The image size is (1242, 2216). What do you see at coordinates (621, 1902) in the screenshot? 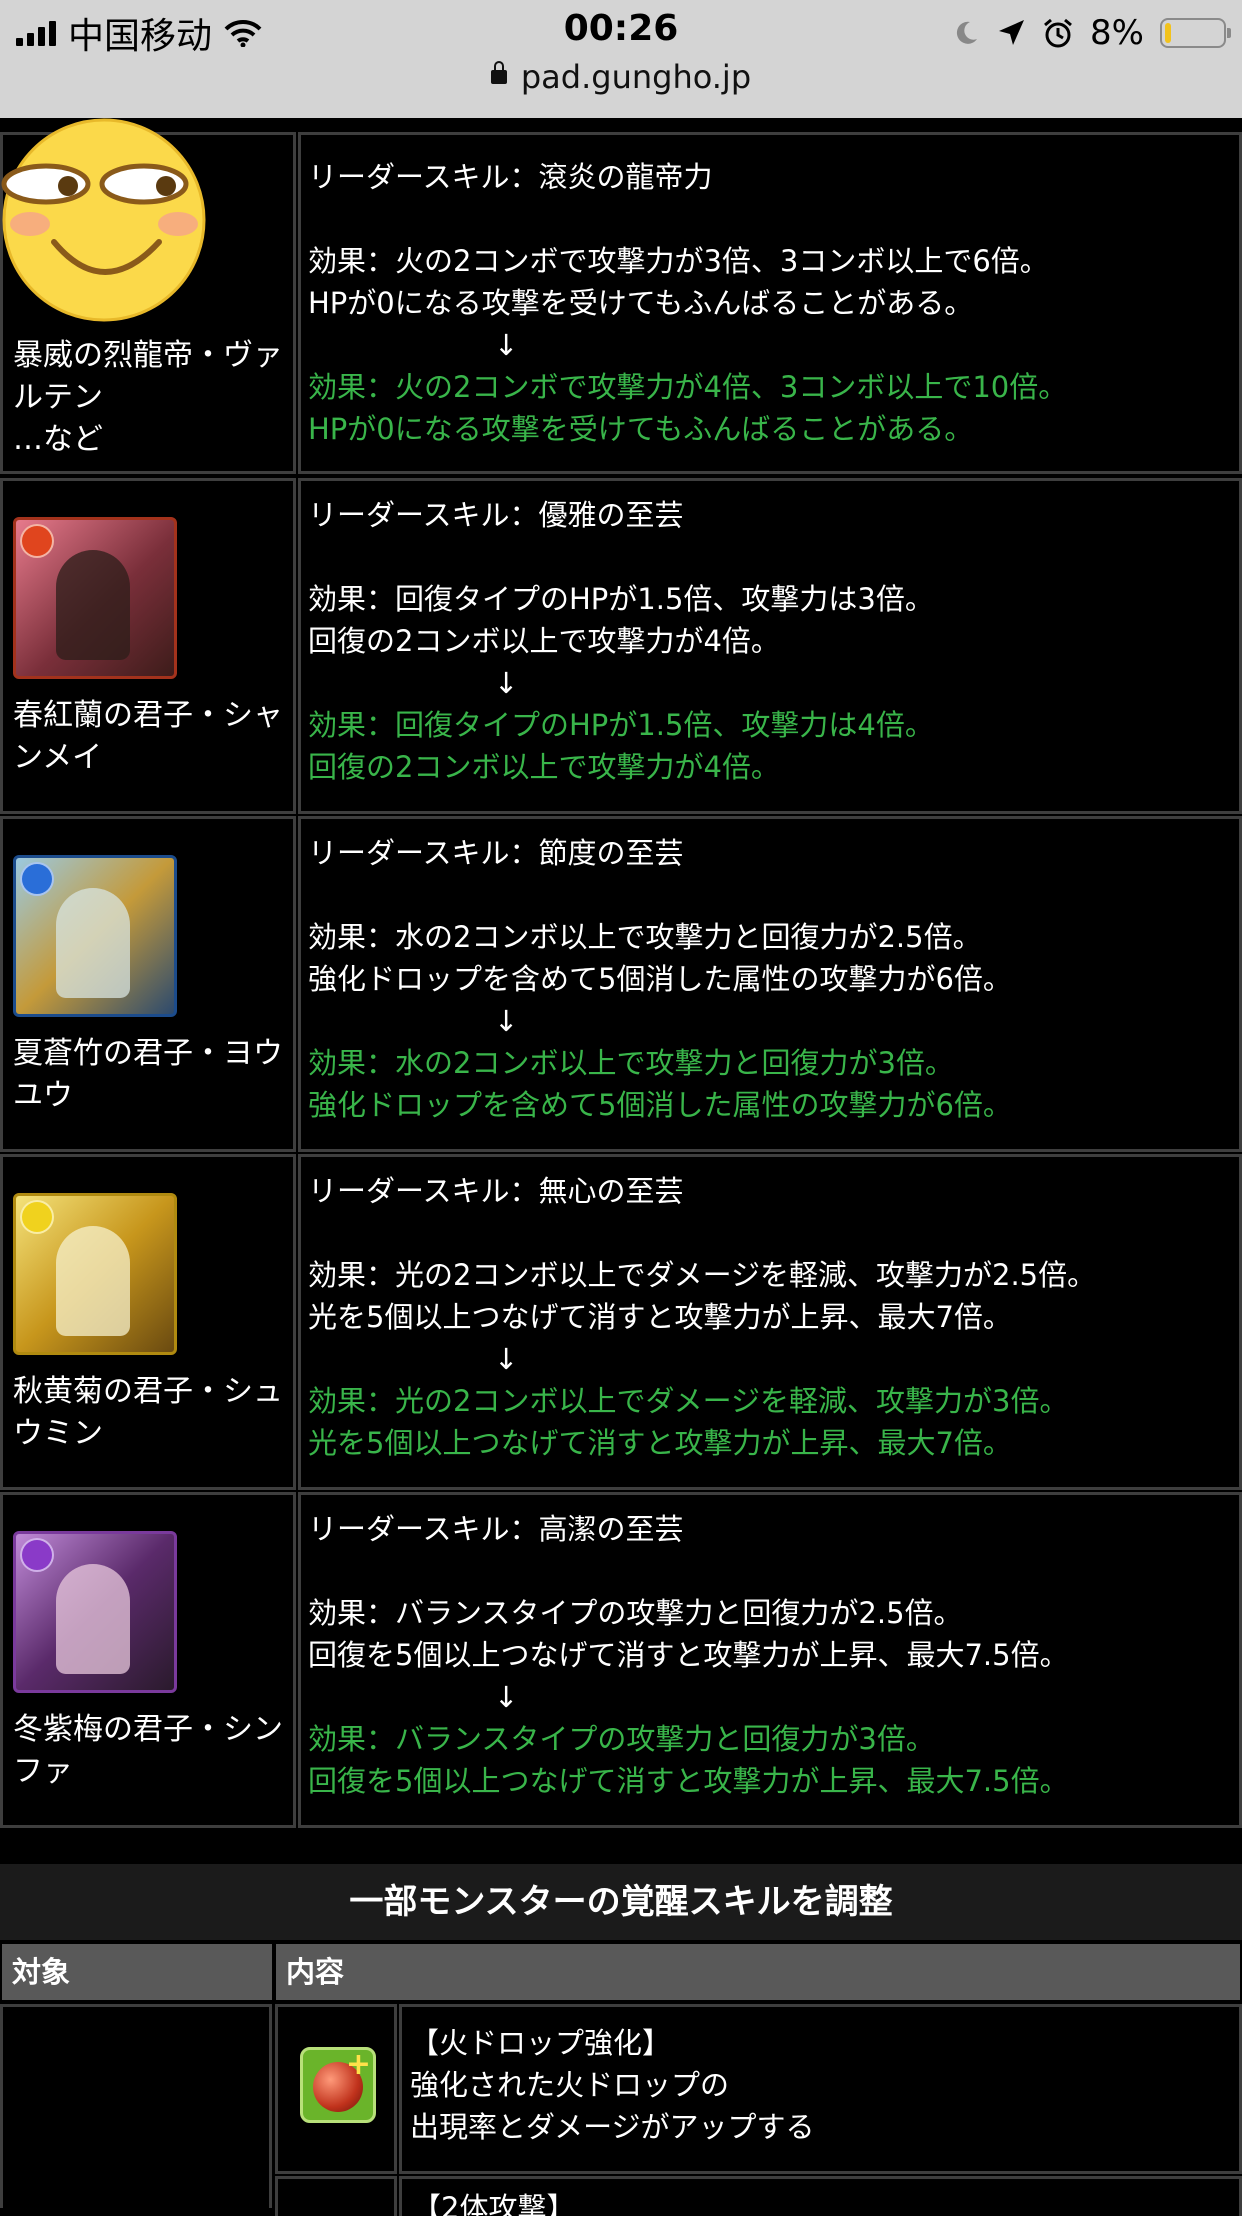
I see `section-heading: 一部モンスターの覚醒スキルを調整` at bounding box center [621, 1902].